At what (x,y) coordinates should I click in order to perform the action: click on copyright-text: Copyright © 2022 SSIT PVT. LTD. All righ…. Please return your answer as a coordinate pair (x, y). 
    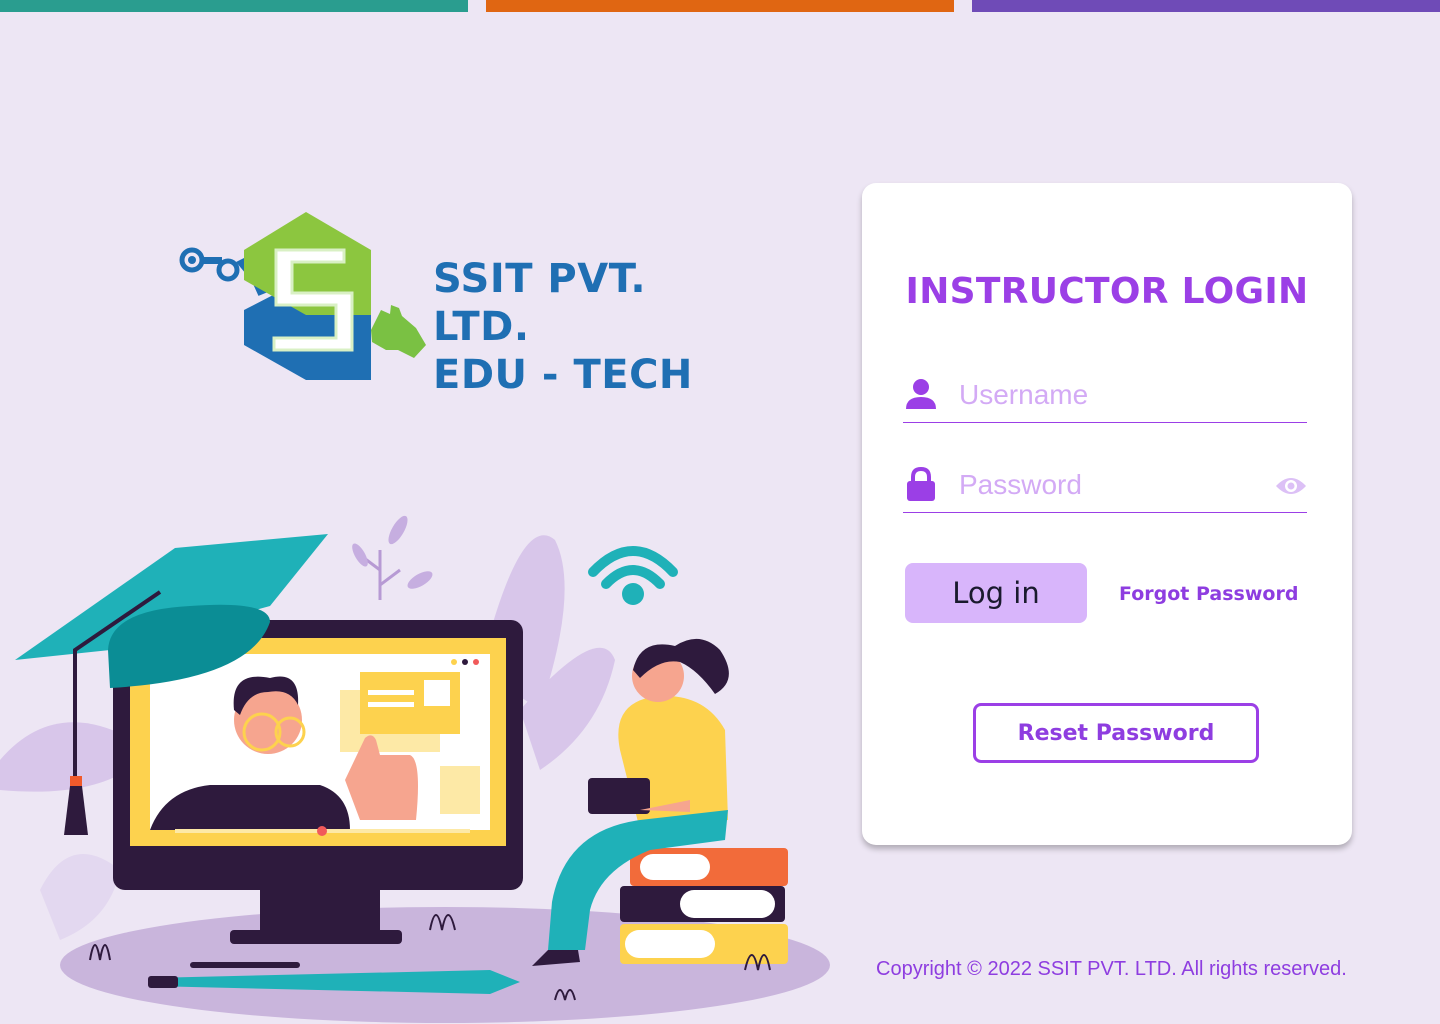
    Looking at the image, I should click on (1111, 969).